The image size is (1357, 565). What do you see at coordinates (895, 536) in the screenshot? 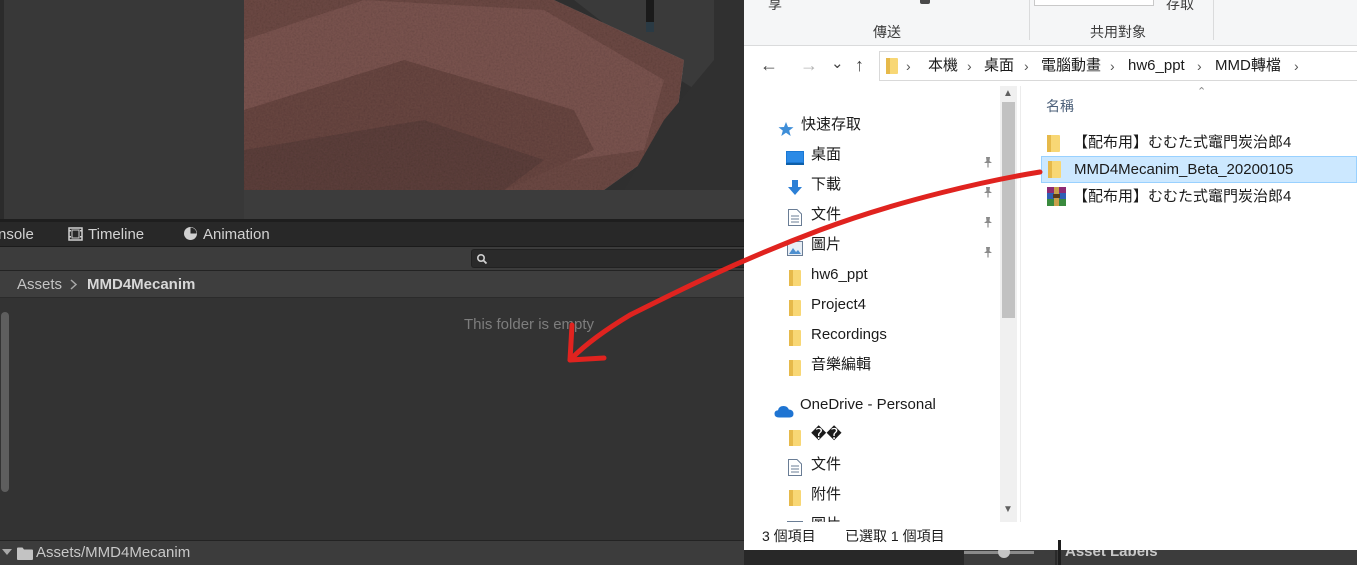
I see `selection-count: 已選取 1 個項目` at bounding box center [895, 536].